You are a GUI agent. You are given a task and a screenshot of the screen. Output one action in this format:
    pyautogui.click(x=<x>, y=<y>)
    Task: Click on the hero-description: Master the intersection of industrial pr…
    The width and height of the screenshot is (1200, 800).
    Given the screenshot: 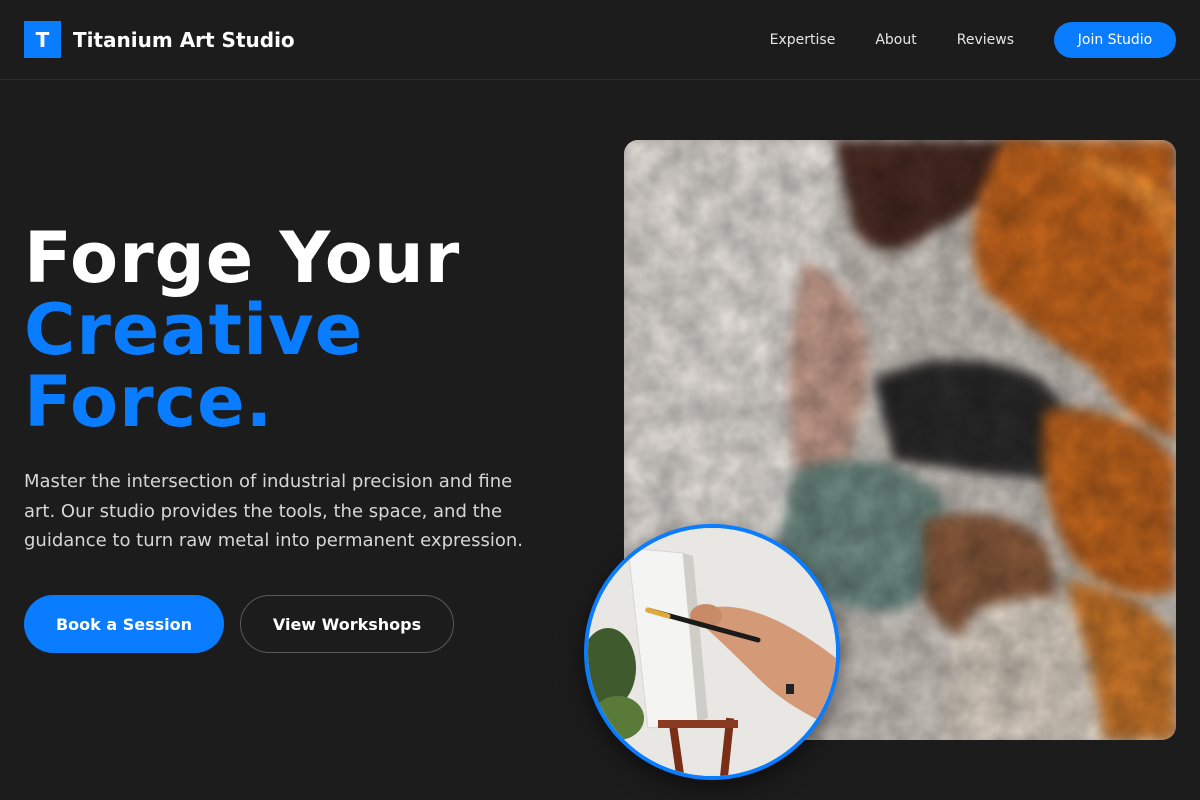 What is the action you would take?
    pyautogui.click(x=273, y=511)
    